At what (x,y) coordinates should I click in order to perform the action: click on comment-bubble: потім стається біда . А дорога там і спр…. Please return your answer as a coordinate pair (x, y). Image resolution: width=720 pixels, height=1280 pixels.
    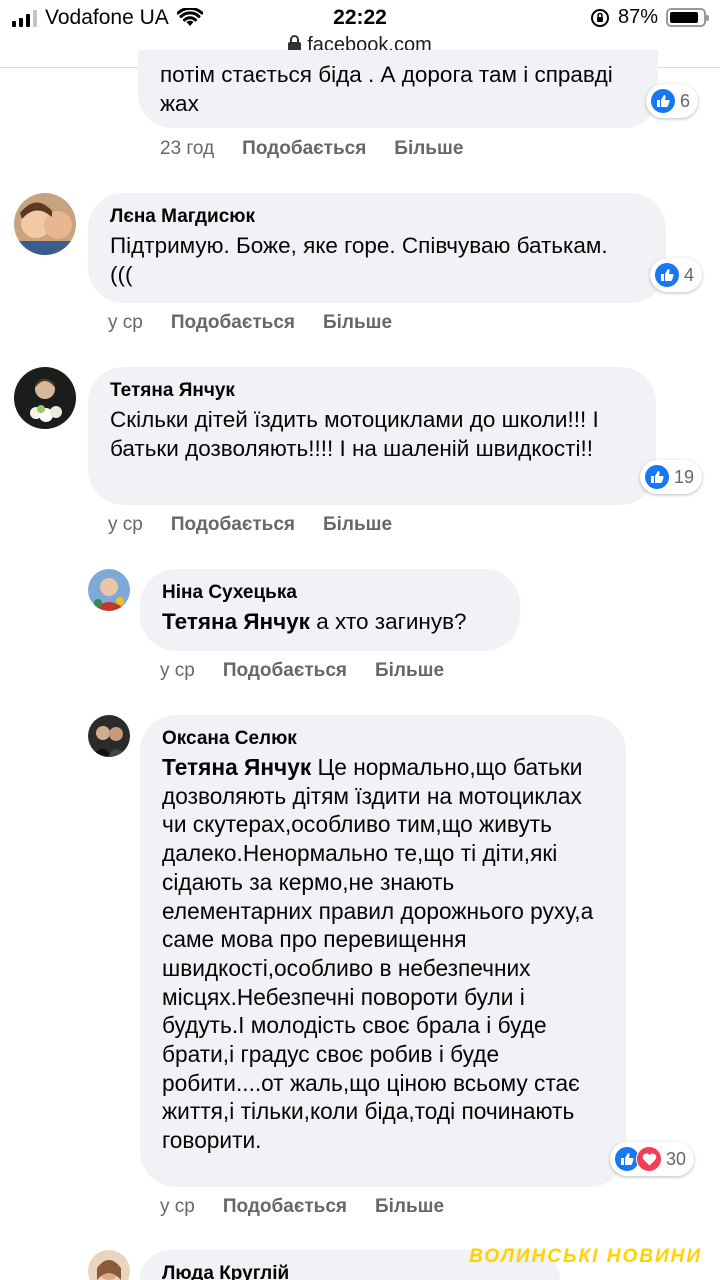
    Looking at the image, I should click on (398, 89).